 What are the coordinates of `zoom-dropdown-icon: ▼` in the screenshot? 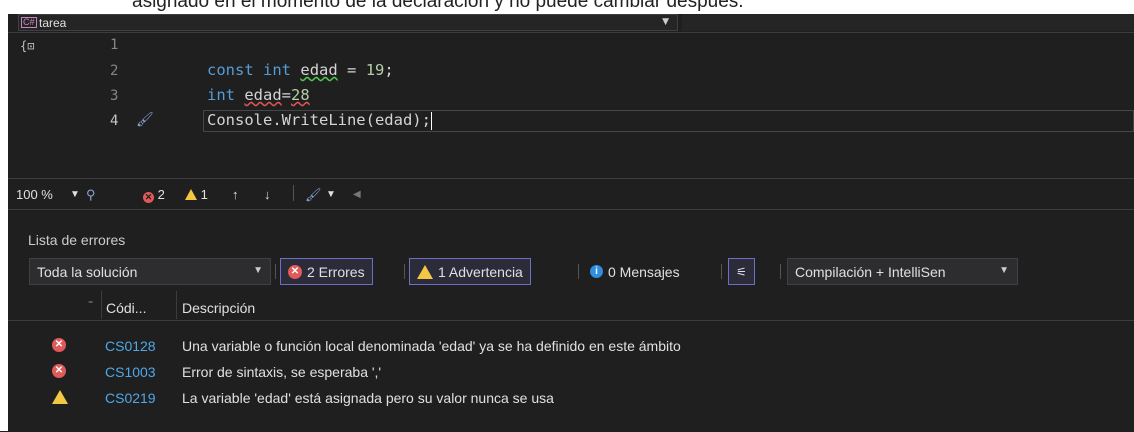 It's located at (75, 194).